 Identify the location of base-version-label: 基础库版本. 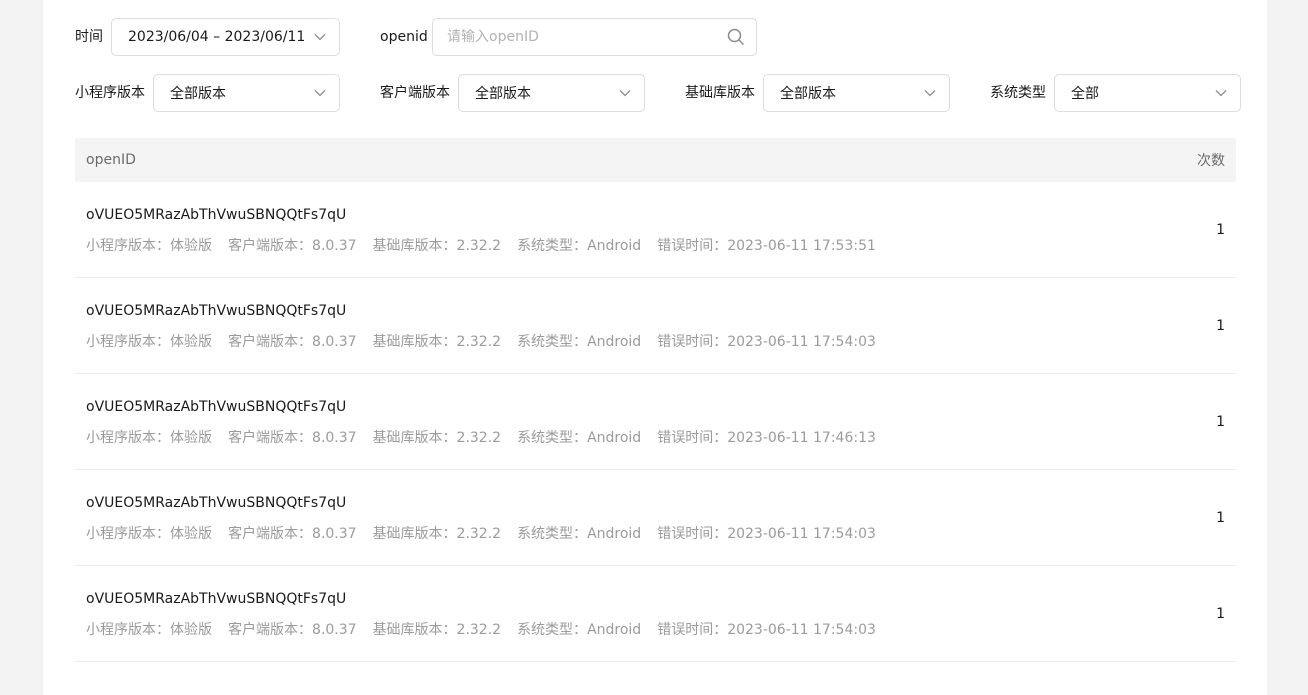
(720, 93).